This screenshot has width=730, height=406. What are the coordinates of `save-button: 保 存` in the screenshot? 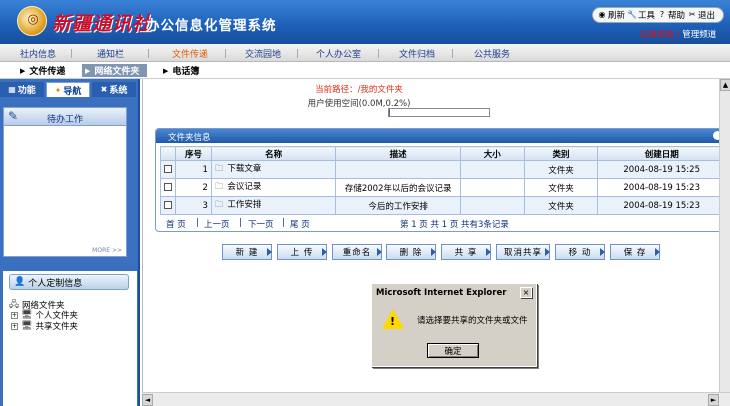 It's located at (635, 252).